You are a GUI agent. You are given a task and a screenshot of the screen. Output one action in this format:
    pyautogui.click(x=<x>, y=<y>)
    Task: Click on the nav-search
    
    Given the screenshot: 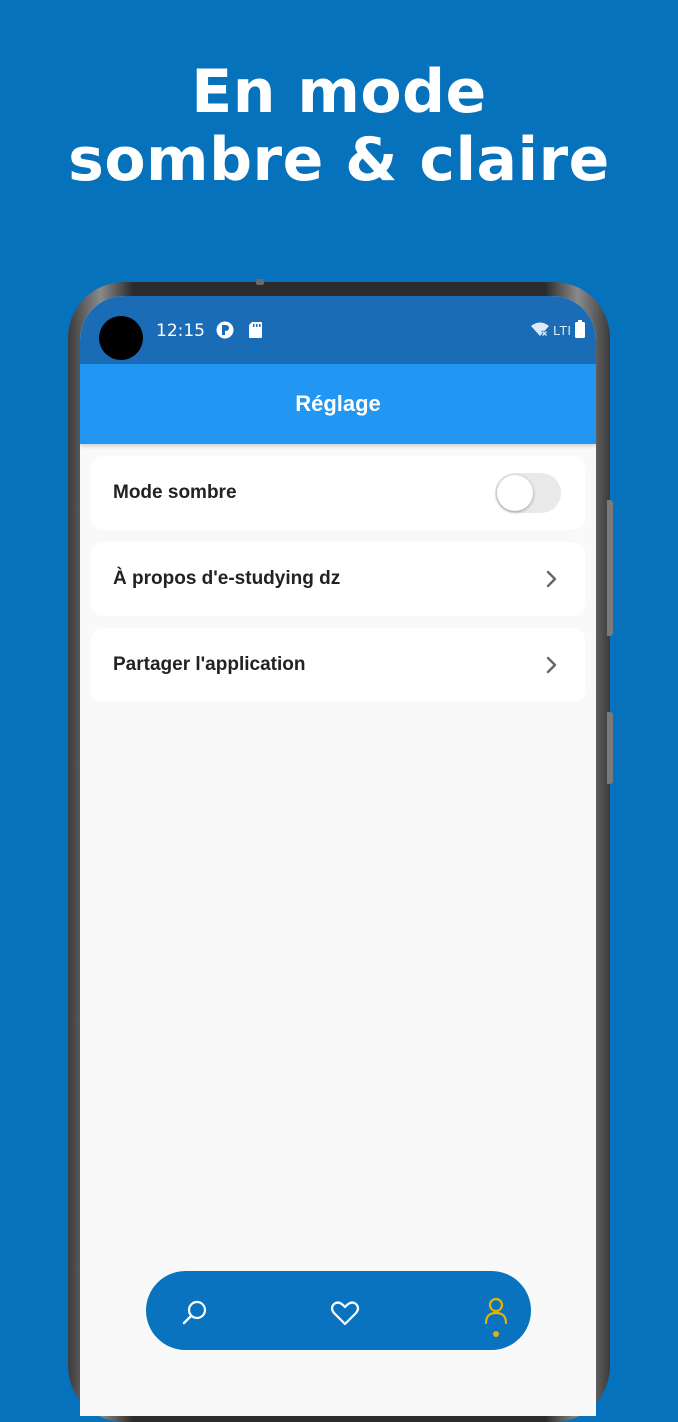 What is the action you would take?
    pyautogui.click(x=195, y=1313)
    